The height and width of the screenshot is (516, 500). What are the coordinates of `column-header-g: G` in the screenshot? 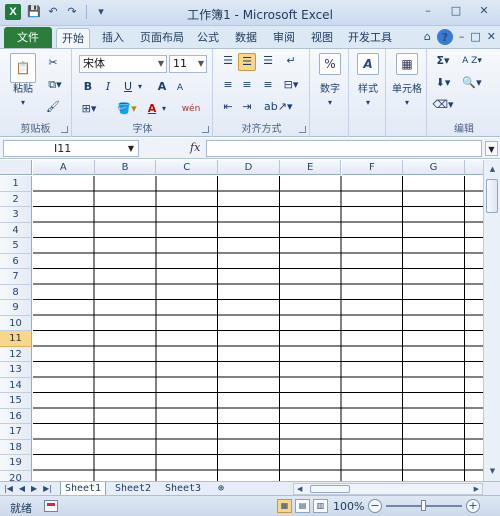 It's located at (434, 167).